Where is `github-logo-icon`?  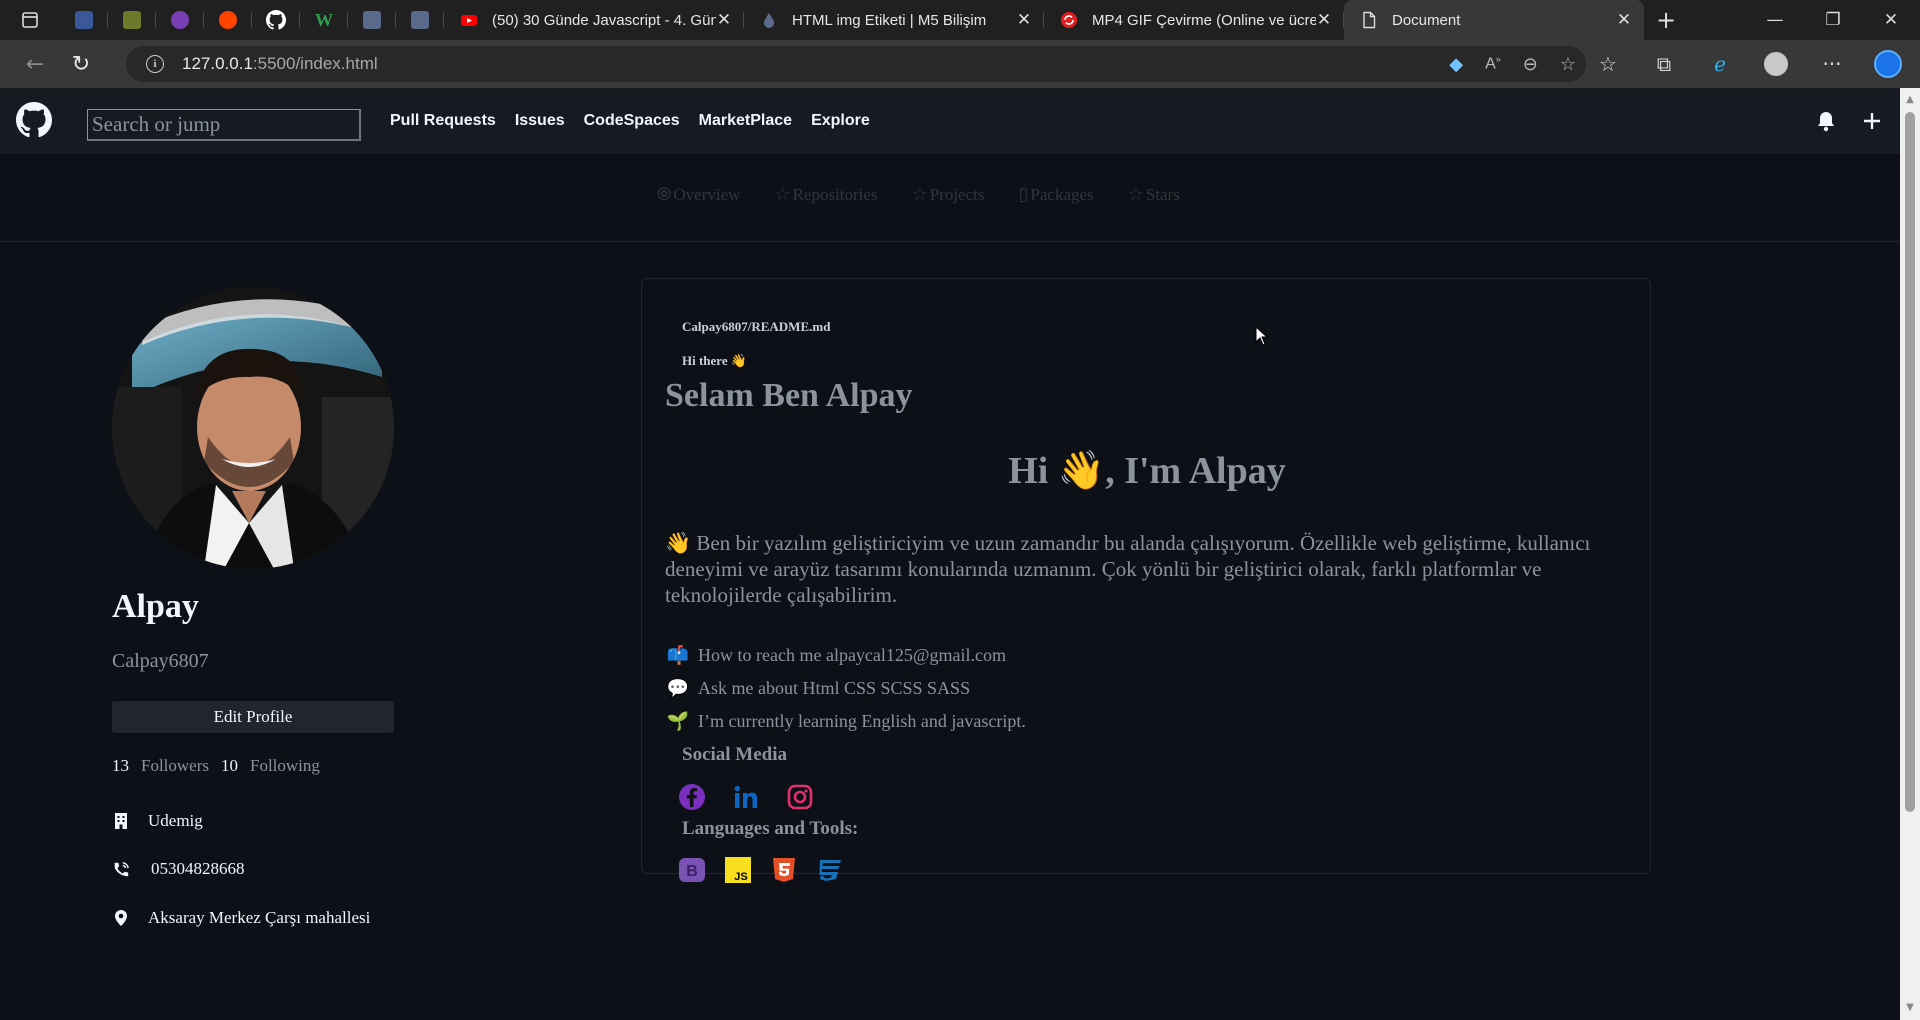
github-logo-icon is located at coordinates (34, 120).